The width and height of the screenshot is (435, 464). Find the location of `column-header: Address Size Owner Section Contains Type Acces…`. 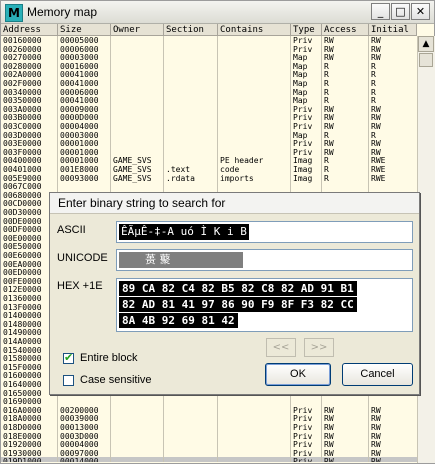

column-header: Address Size Owner Section Contains Type Acces… is located at coordinates (217, 30).